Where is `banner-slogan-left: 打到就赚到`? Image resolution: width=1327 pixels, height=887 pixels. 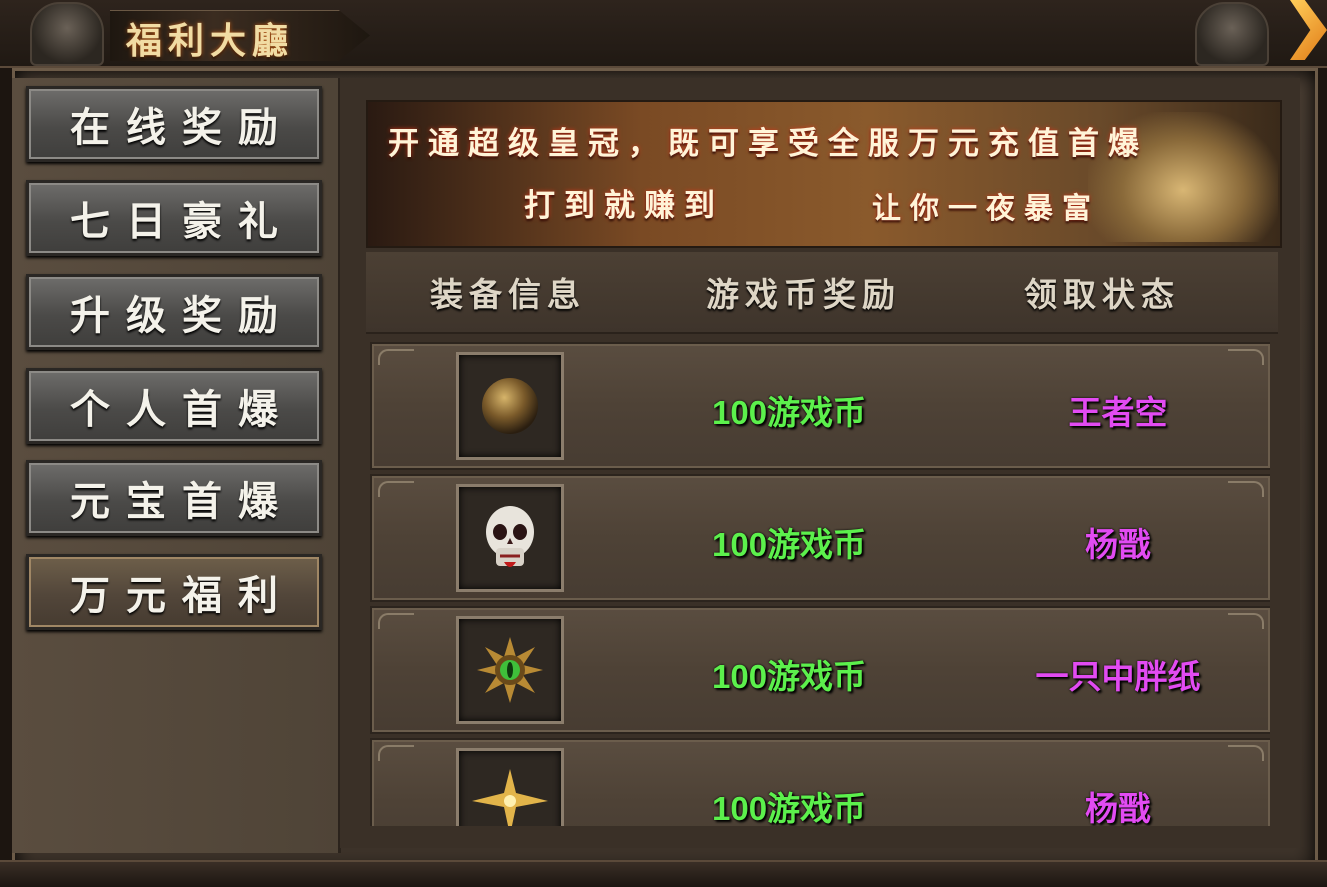 banner-slogan-left: 打到就赚到 is located at coordinates (624, 206).